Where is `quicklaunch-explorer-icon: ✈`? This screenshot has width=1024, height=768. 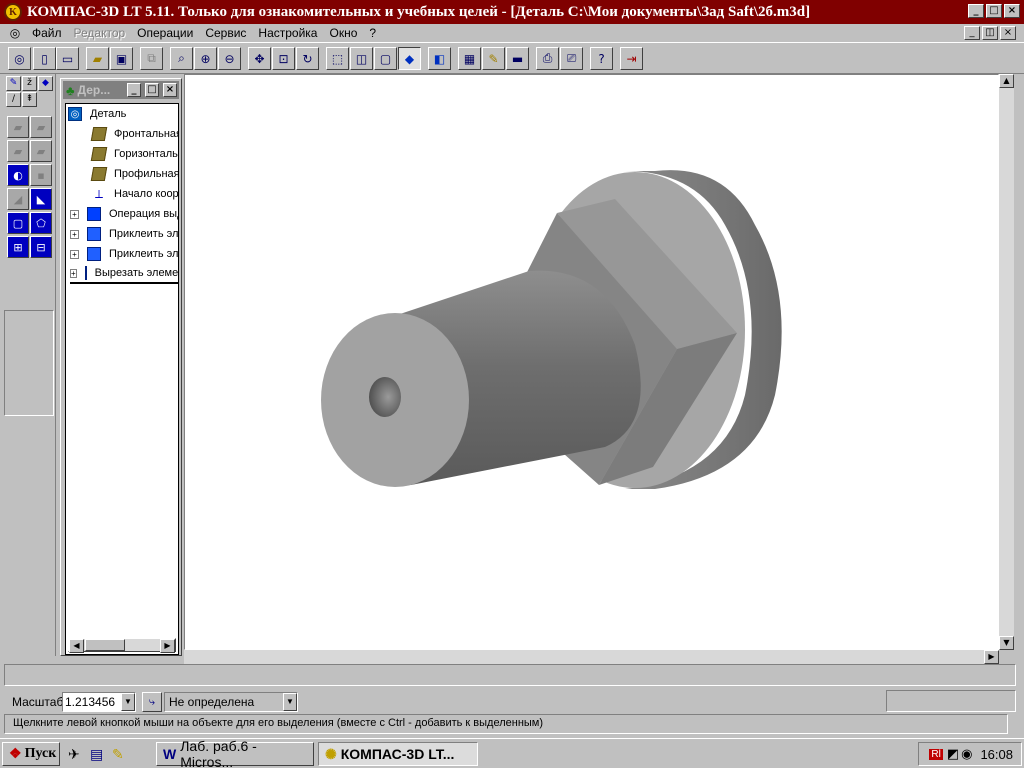
quicklaunch-explorer-icon: ✈ is located at coordinates (74, 754).